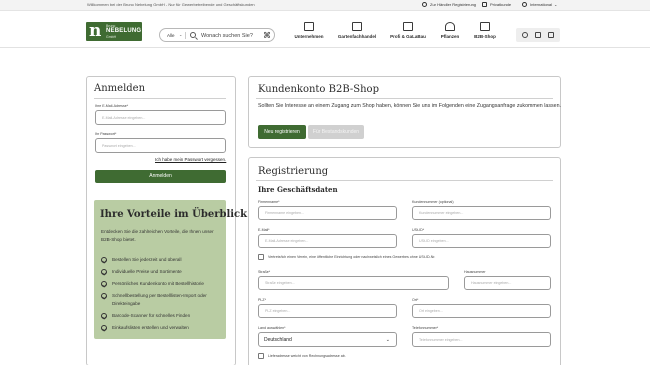 The height and width of the screenshot is (365, 650). I want to click on house-number-label: Hausnummer, so click(475, 272).